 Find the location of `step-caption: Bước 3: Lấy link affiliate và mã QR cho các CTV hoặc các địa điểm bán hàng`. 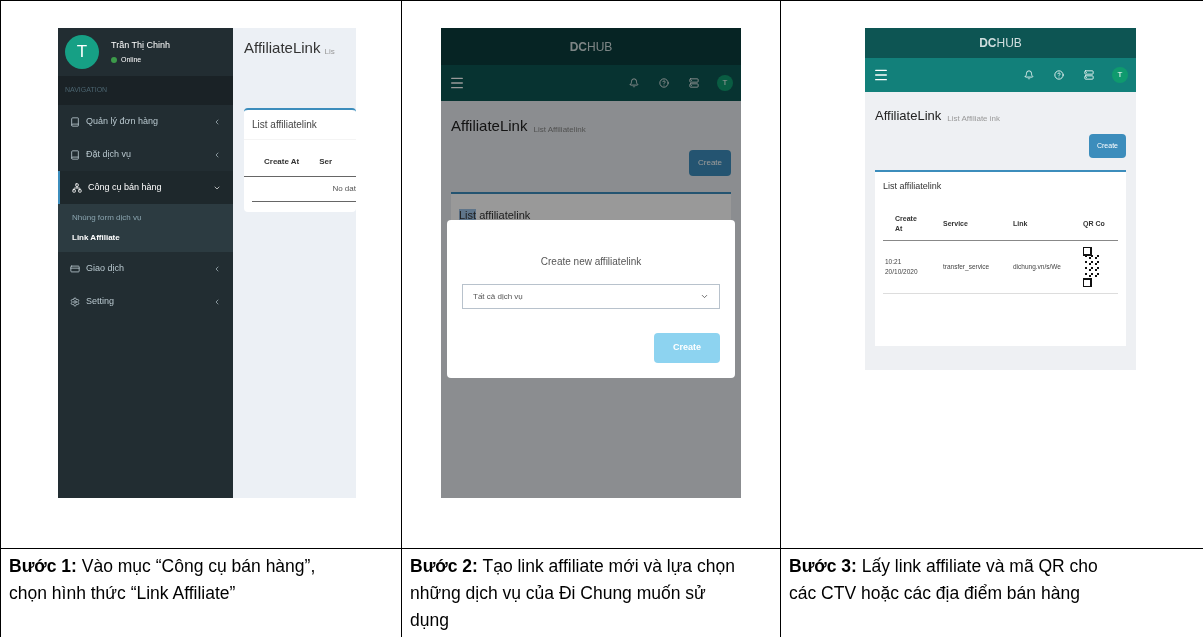

step-caption: Bước 3: Lấy link affiliate và mã QR cho các CTV hoặc các địa điểm bán hàng is located at coordinates (944, 580).